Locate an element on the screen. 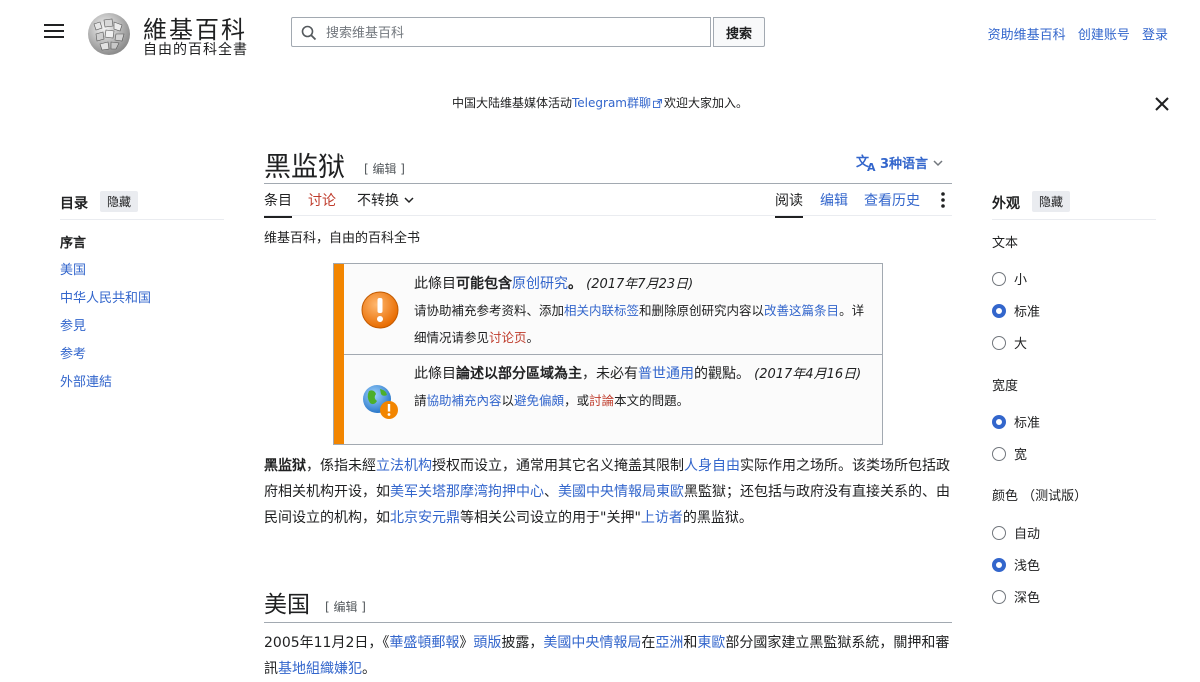  notice-lead: 此條目 is located at coordinates (435, 374).